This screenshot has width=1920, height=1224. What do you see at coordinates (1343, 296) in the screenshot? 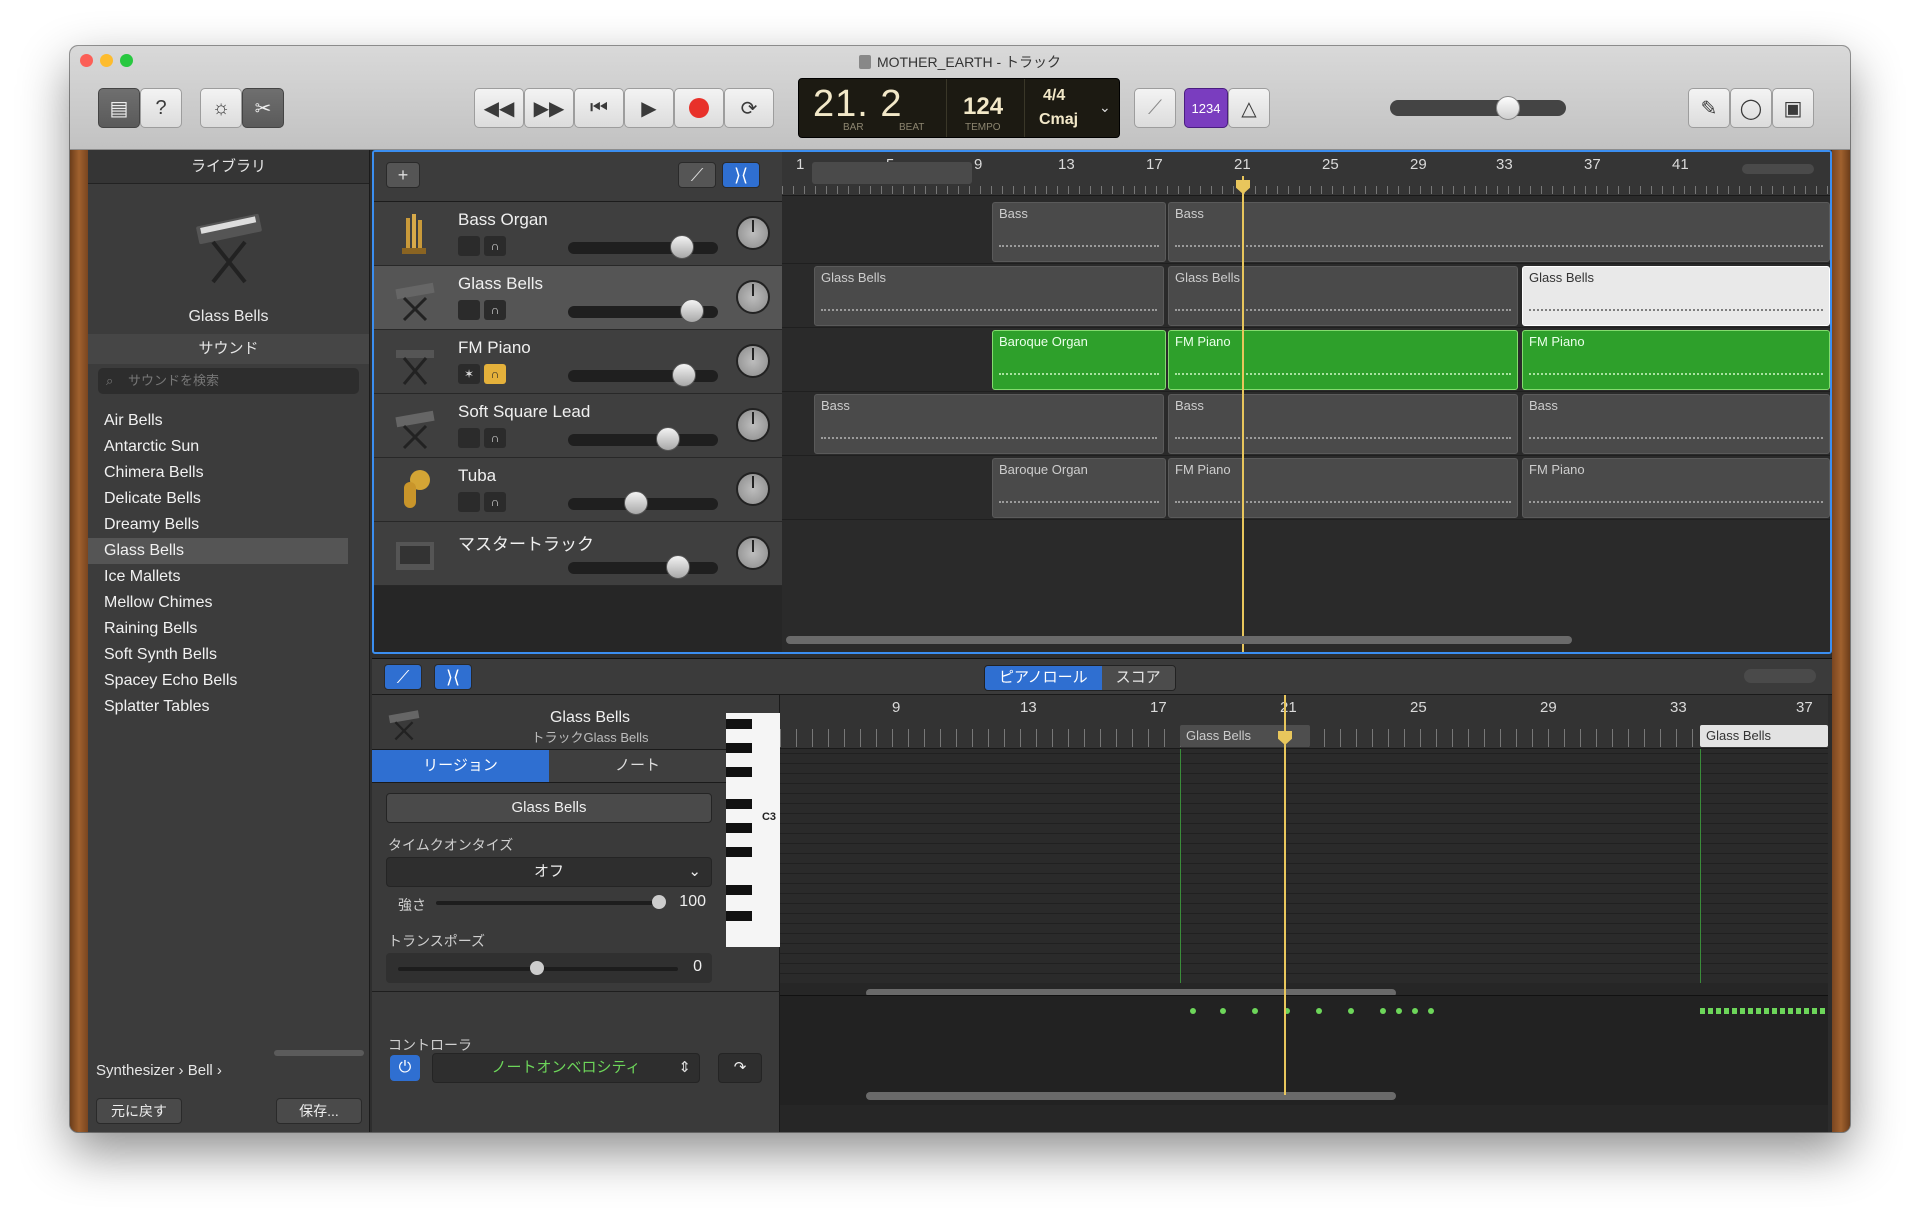
I see `region: Glass Bells` at bounding box center [1343, 296].